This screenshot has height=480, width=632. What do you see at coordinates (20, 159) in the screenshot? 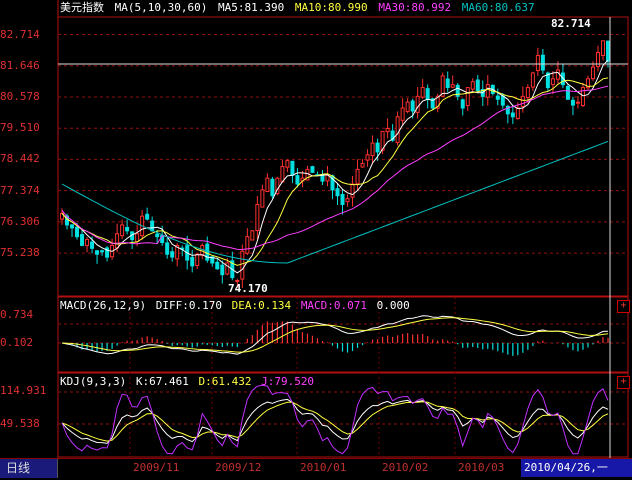
I see `price-tick-label: 78.442` at bounding box center [20, 159].